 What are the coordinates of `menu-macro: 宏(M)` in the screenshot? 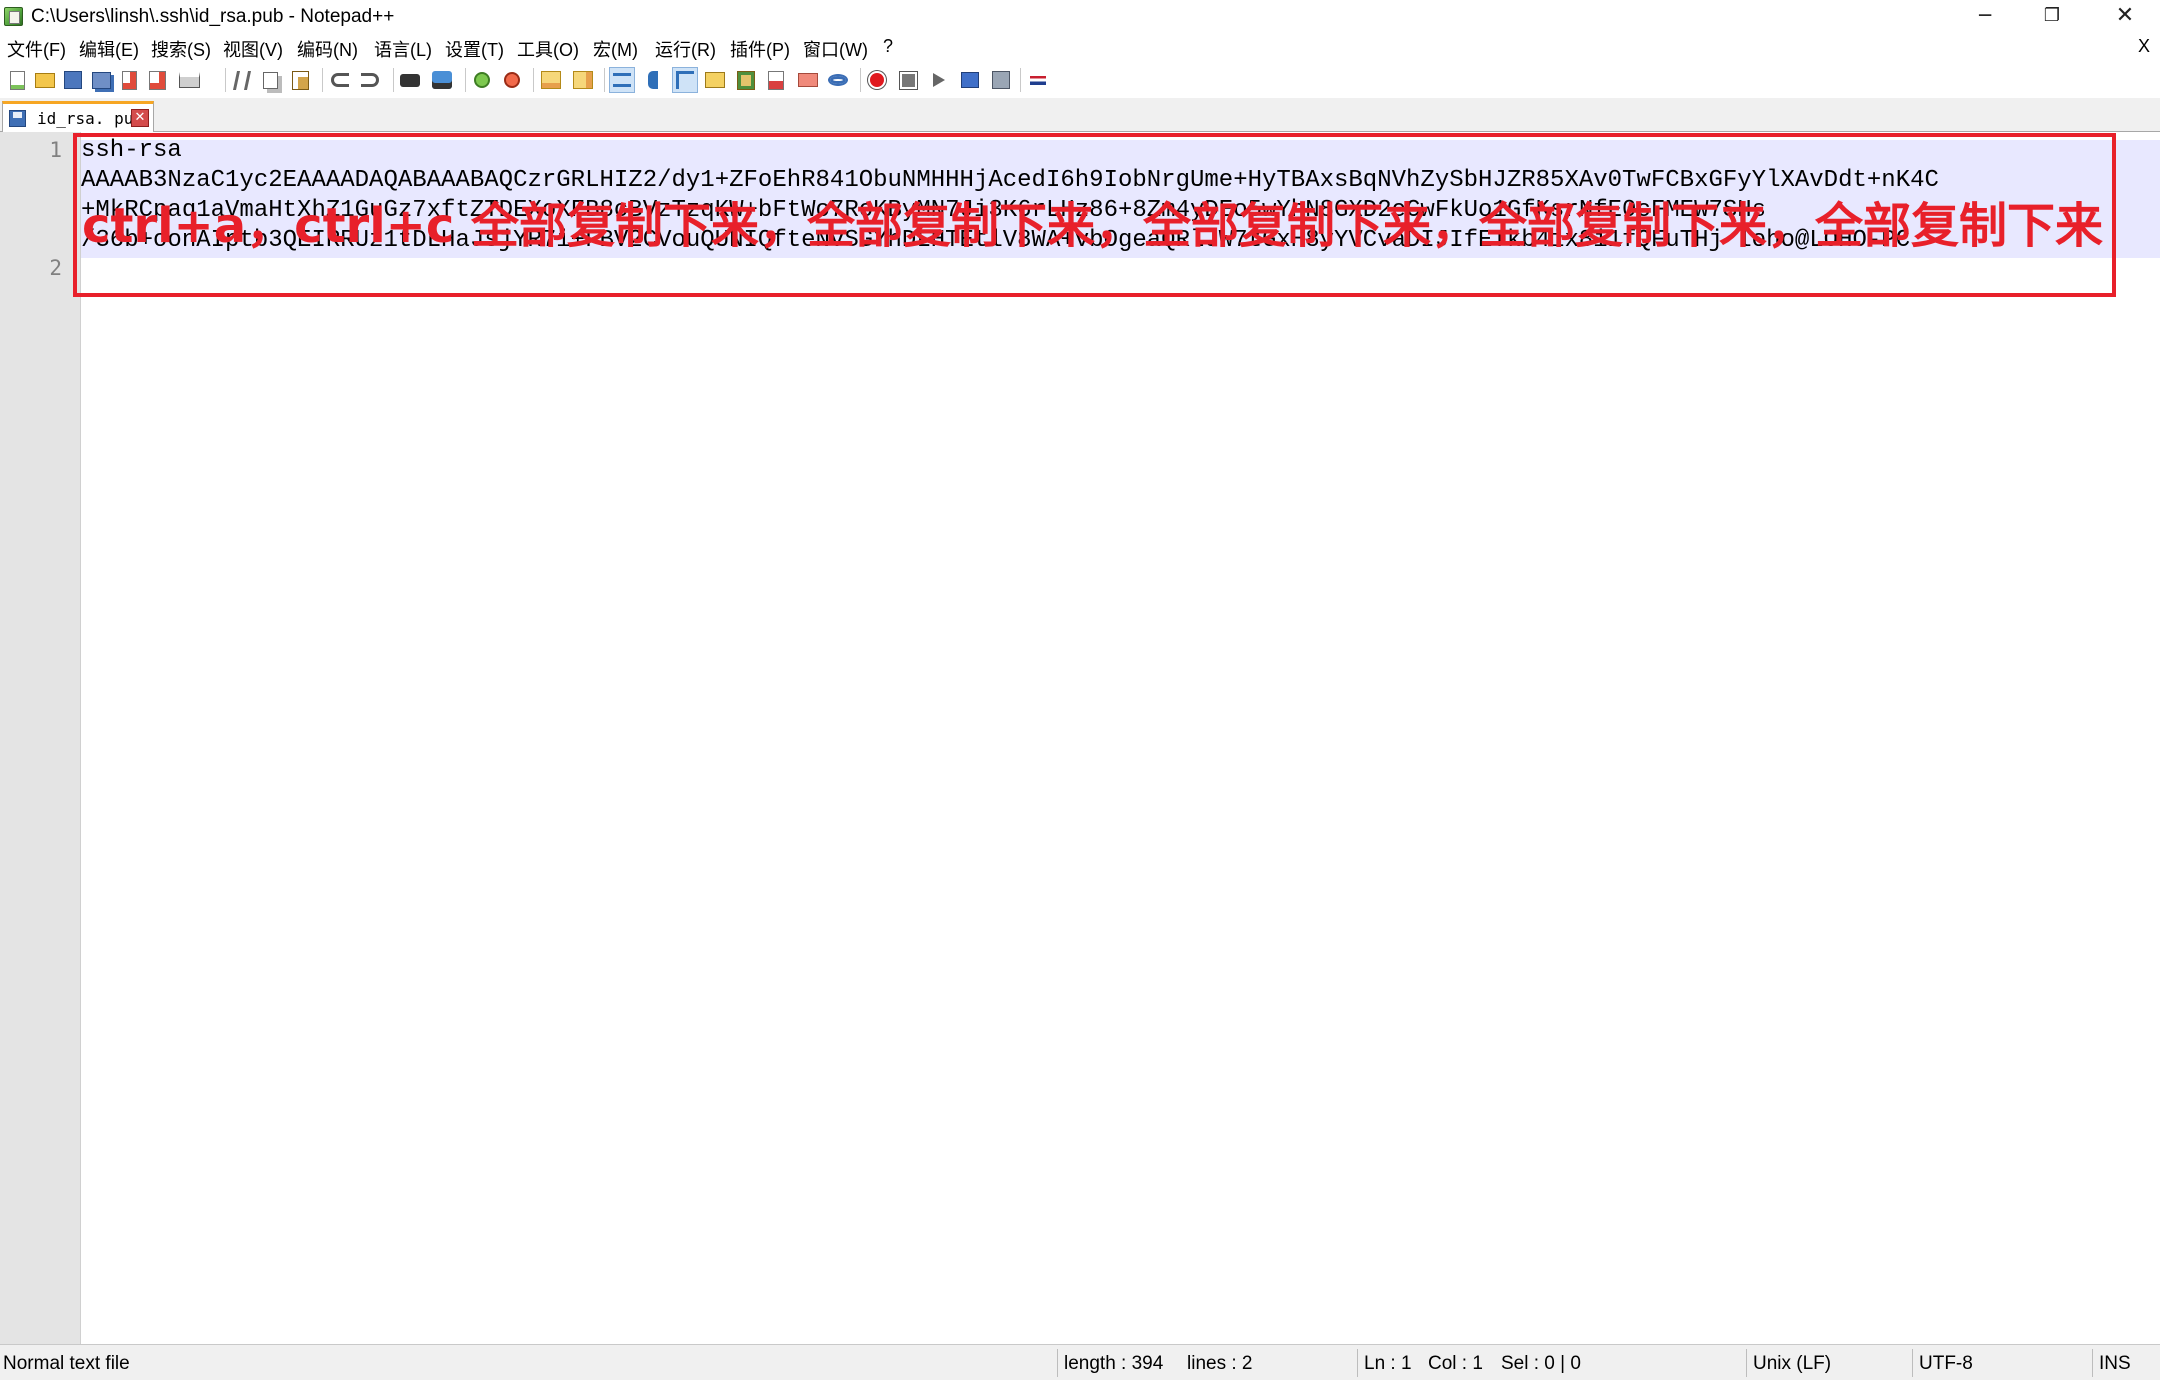 It's located at (615, 49).